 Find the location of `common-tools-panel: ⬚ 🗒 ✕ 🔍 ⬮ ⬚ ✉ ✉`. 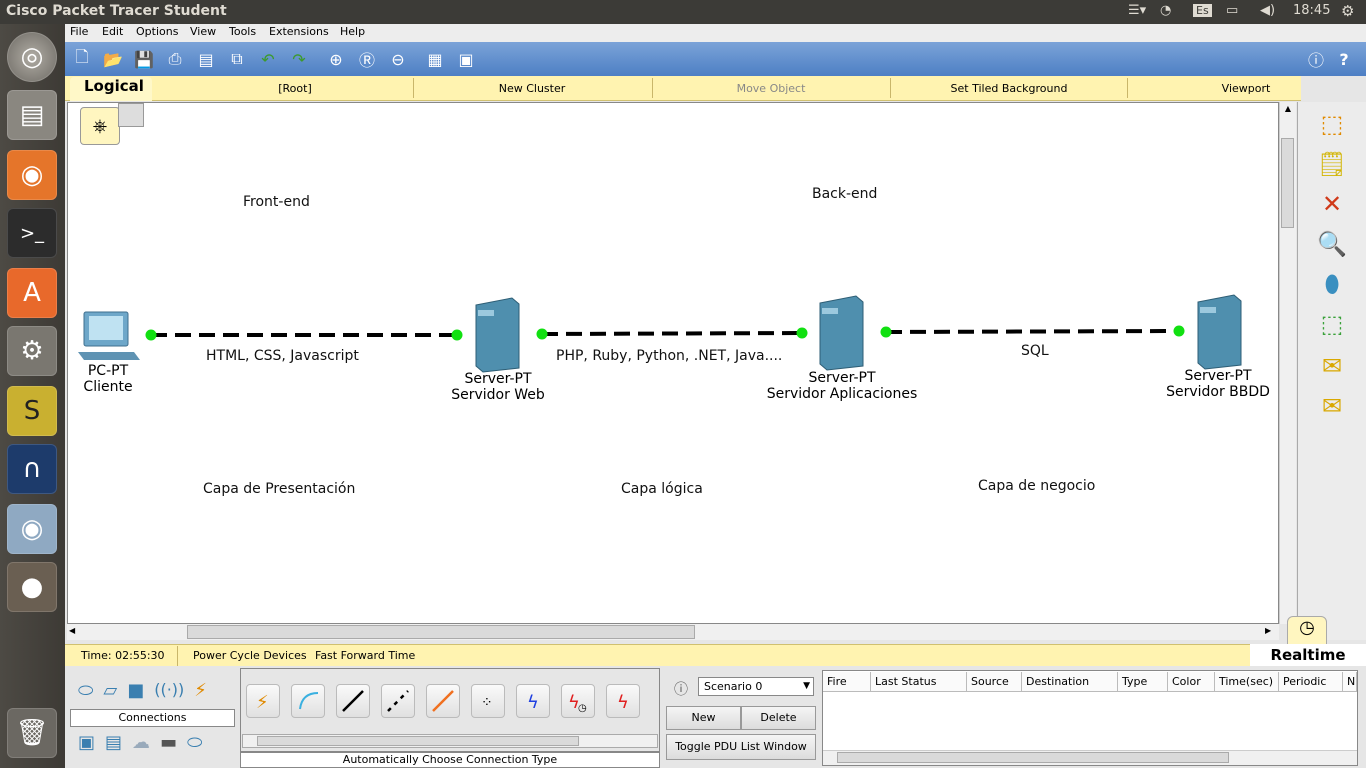

common-tools-panel: ⬚ 🗒 ✕ 🔍 ⬮ ⬚ ✉ ✉ is located at coordinates (1331, 371).